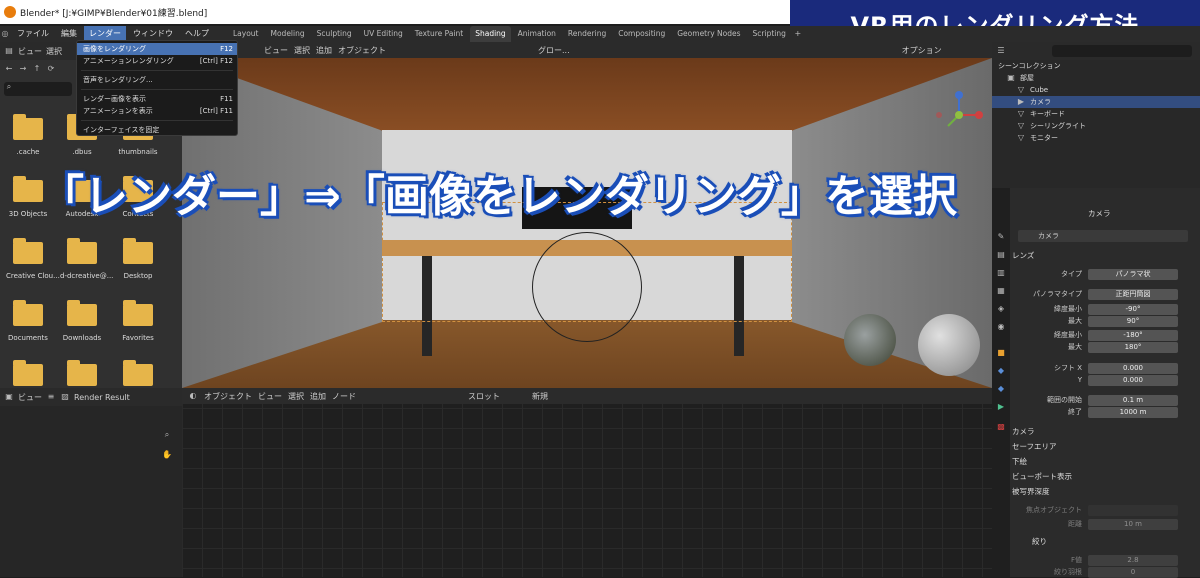 The width and height of the screenshot is (1200, 578). I want to click on prop-shift-x: シフト X 0.000, so click(1105, 368).